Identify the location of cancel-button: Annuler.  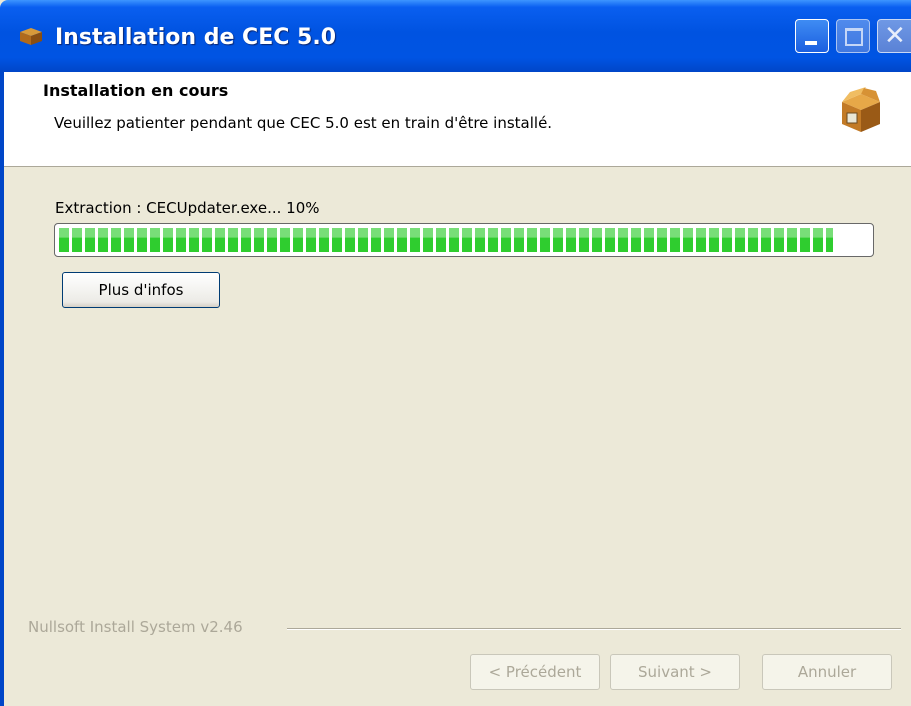
(827, 672).